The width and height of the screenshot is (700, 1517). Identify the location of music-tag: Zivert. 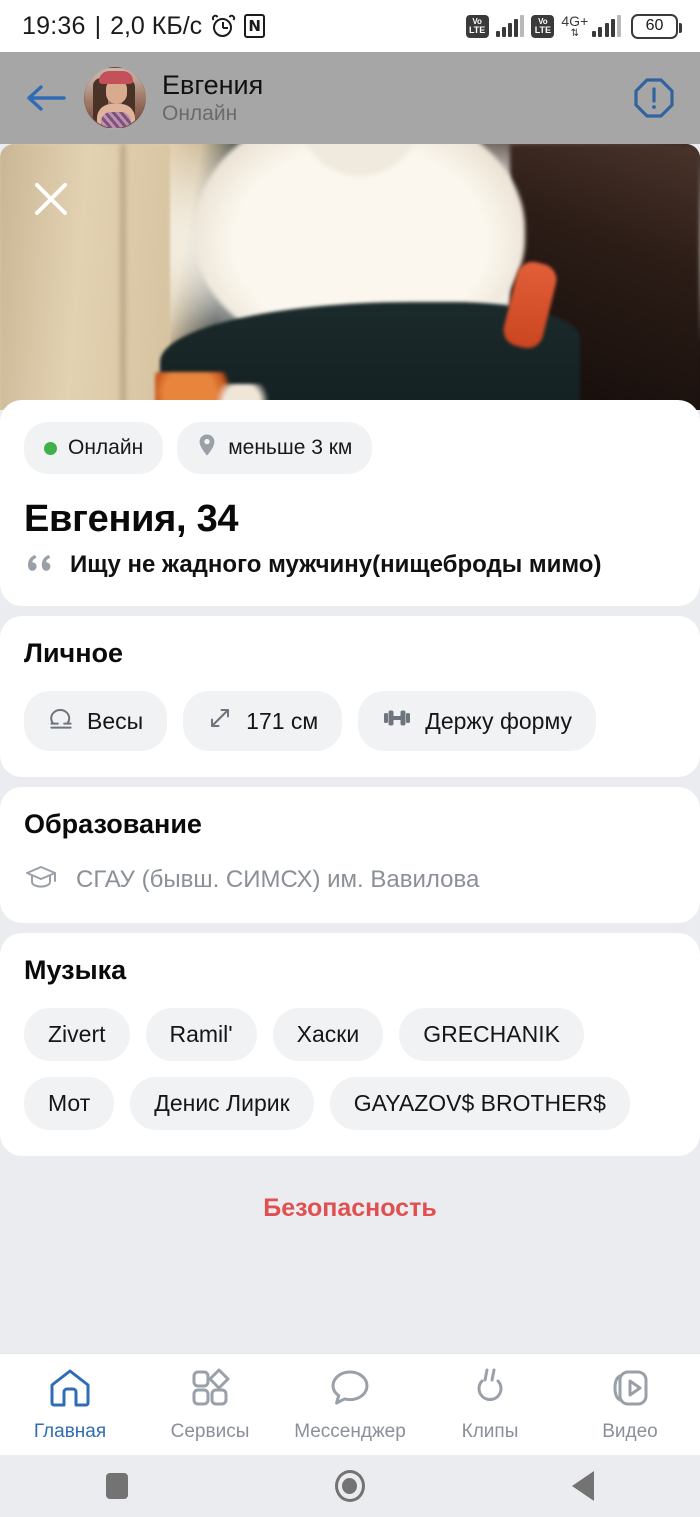
(77, 1034).